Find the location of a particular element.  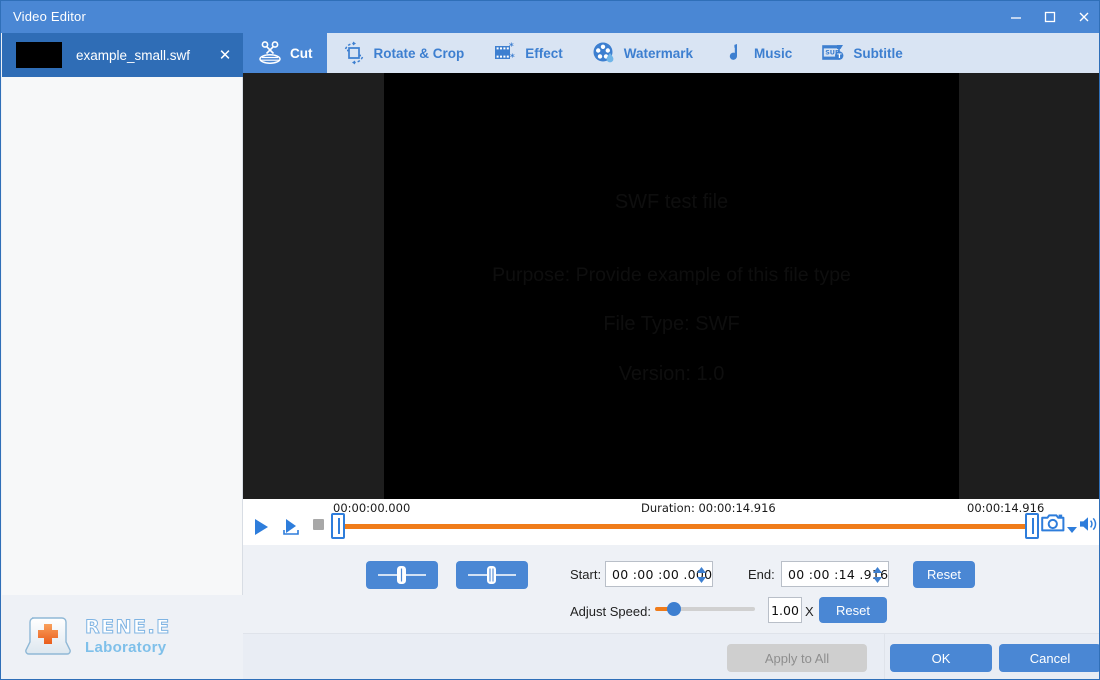

tab-watermark: Watermark is located at coordinates (642, 53).